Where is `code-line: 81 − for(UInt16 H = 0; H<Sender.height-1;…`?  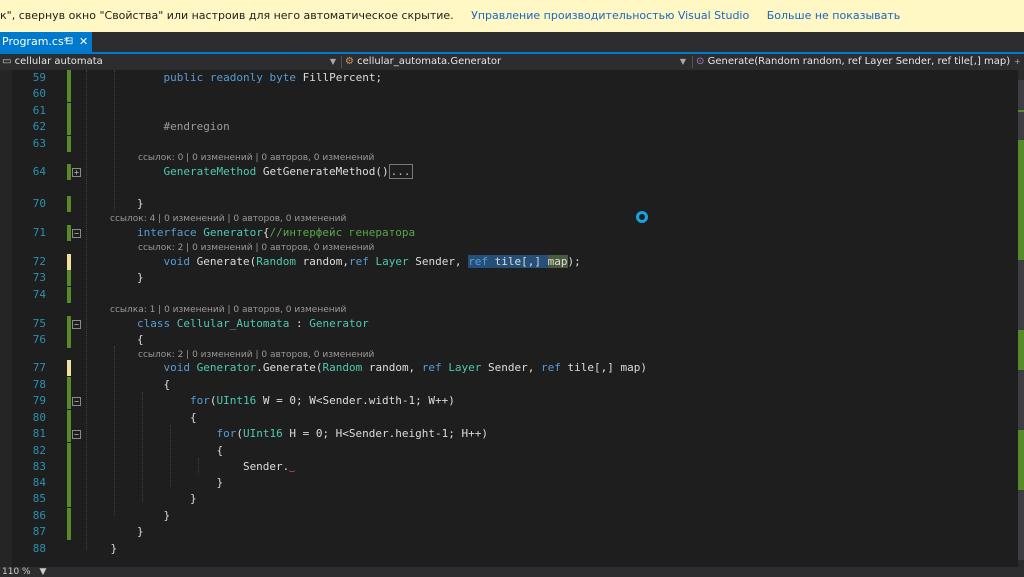
code-line: 81 − for(UInt16 H = 0; H<Sender.height-1;… is located at coordinates (509, 434).